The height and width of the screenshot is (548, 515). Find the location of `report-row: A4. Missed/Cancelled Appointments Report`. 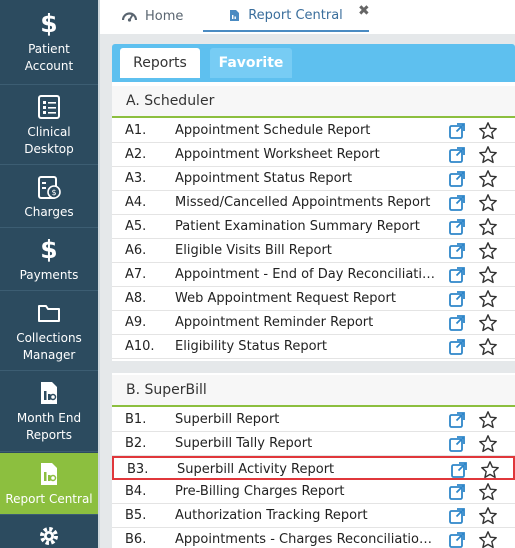

report-row: A4. Missed/Cancelled Appointments Report is located at coordinates (313, 203).